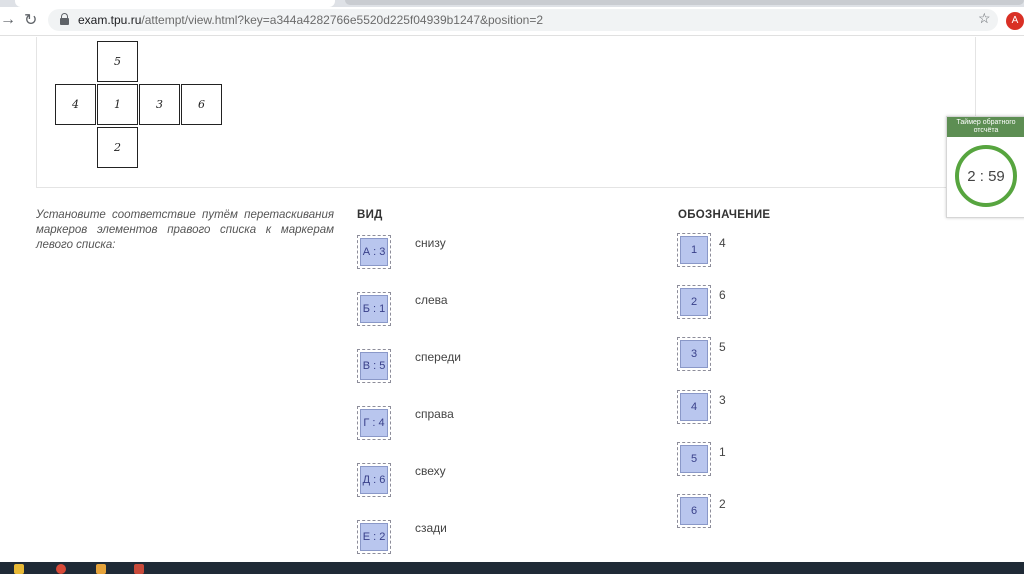 The image size is (1024, 574). Describe the element at coordinates (722, 295) in the screenshot. I see `designation-value: 6` at that location.